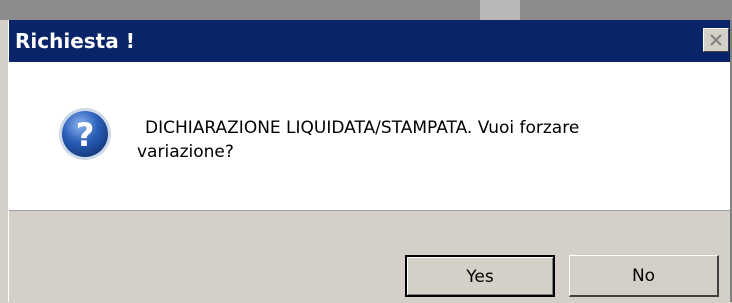  Describe the element at coordinates (185, 152) in the screenshot. I see `message-line-2: variazione?` at that location.